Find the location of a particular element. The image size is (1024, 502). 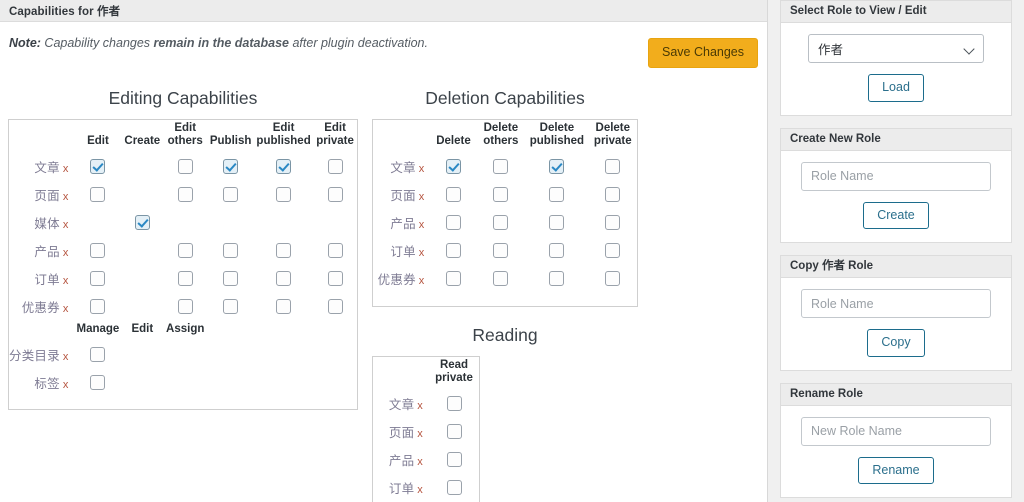

copy-role-name-input is located at coordinates (896, 303).